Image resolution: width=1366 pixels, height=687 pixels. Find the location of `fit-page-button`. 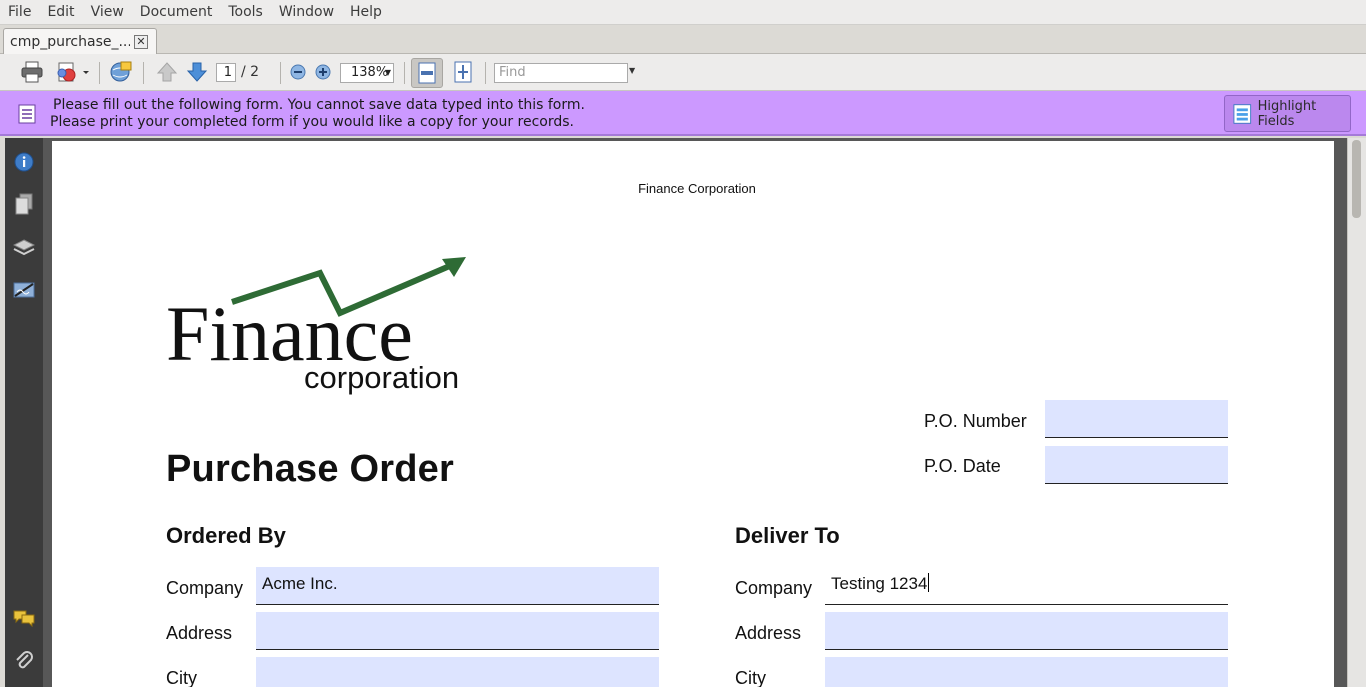

fit-page-button is located at coordinates (463, 72).